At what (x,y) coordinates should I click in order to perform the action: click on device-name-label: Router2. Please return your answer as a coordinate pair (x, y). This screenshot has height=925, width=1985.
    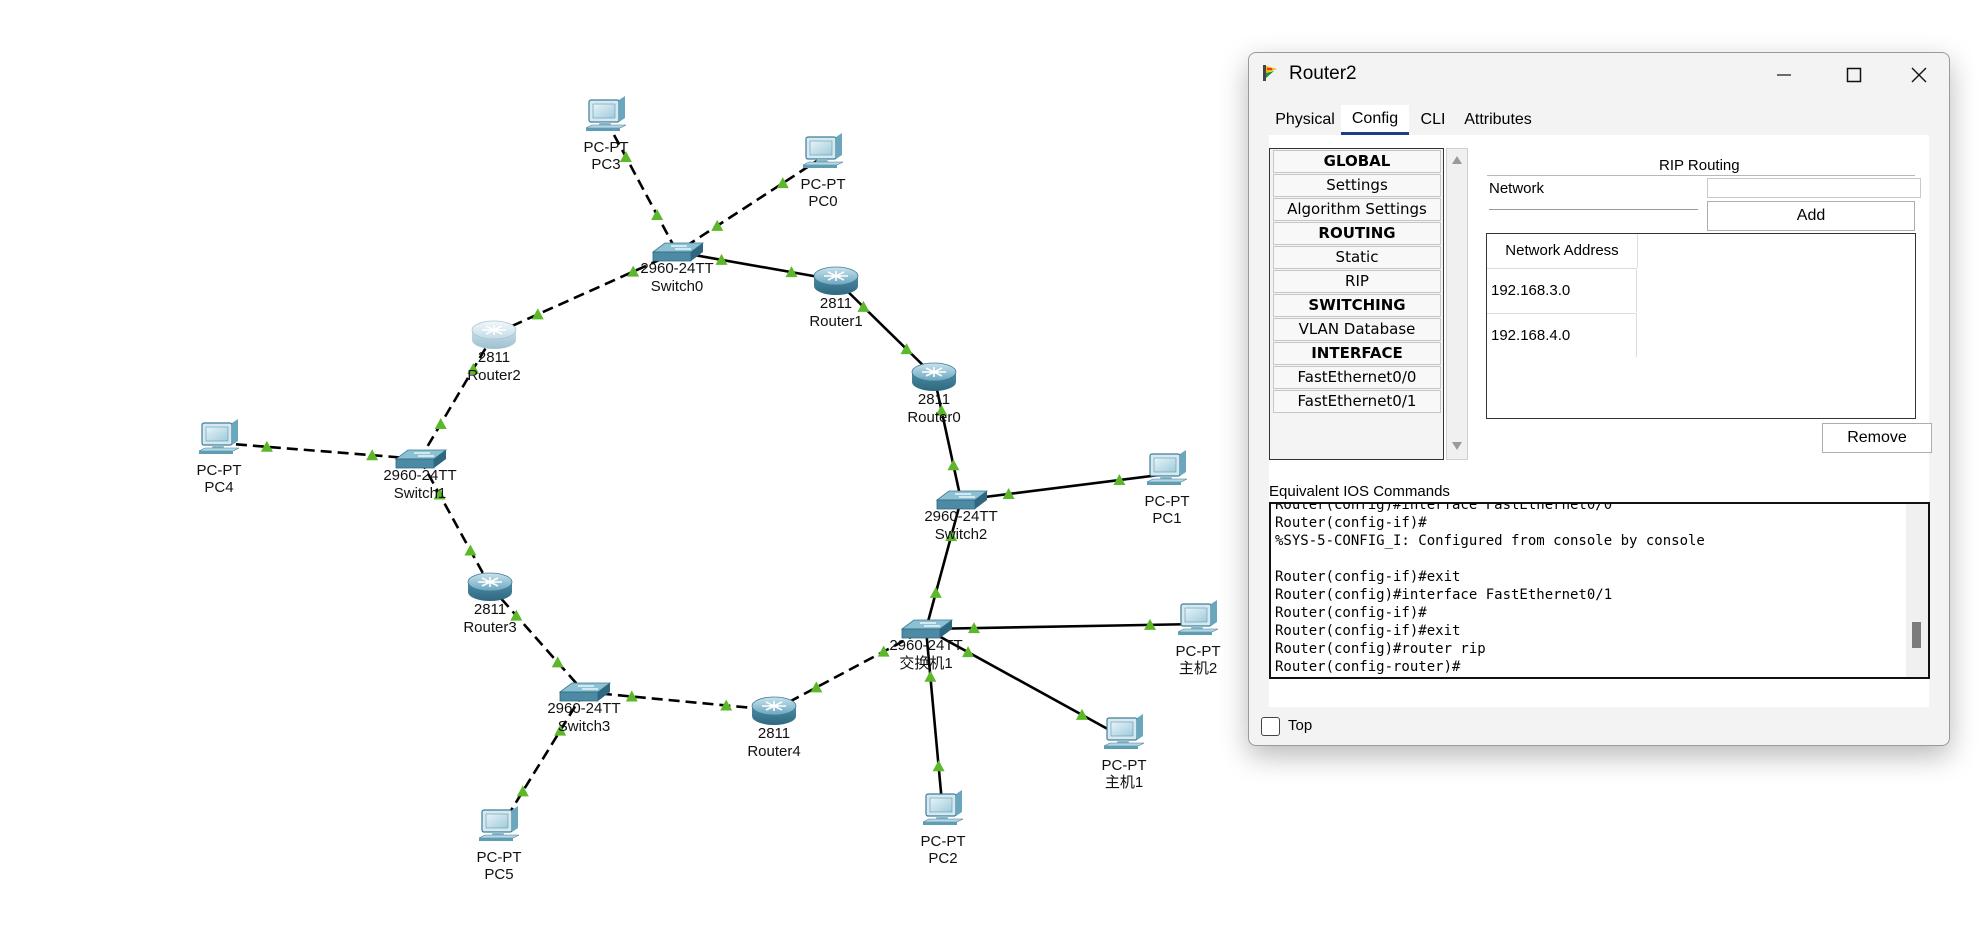
    Looking at the image, I should click on (493, 375).